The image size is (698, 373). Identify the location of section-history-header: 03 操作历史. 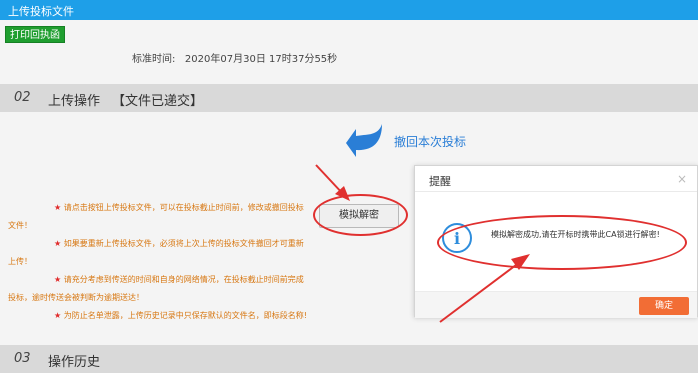
(349, 359).